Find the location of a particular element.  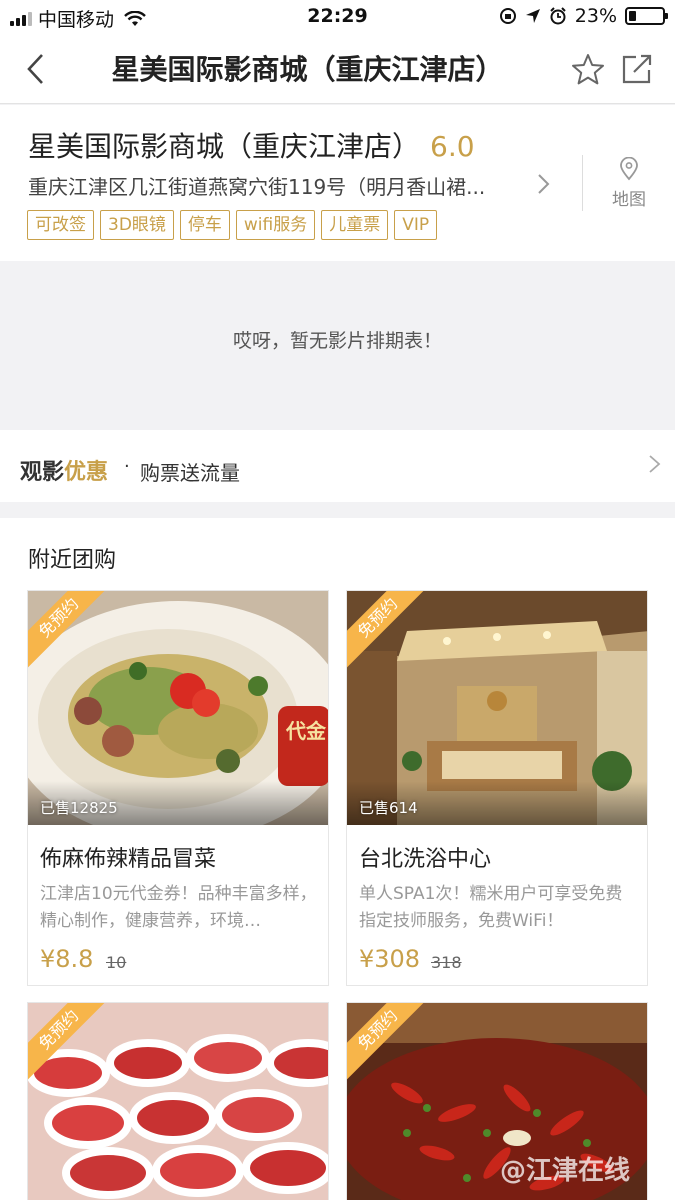

share-icon is located at coordinates (637, 69).